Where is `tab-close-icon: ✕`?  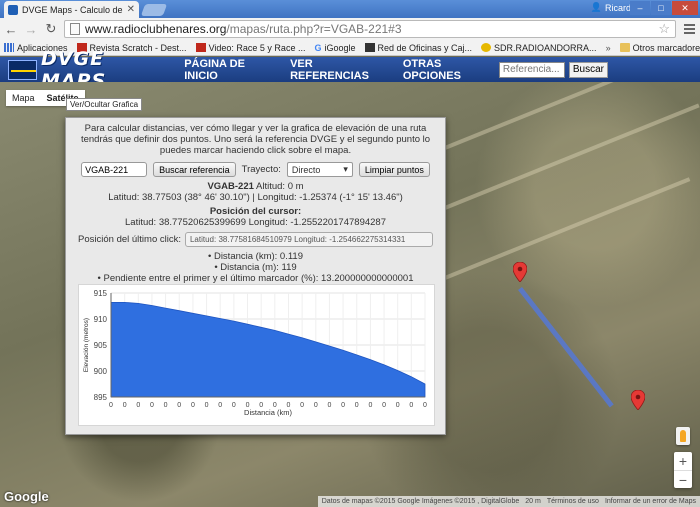
tab-close-icon: ✕ is located at coordinates (131, 9).